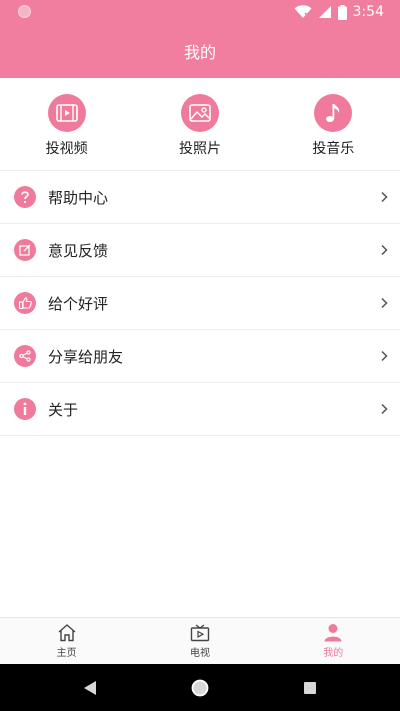 This screenshot has height=711, width=400. I want to click on info-icon, so click(25, 409).